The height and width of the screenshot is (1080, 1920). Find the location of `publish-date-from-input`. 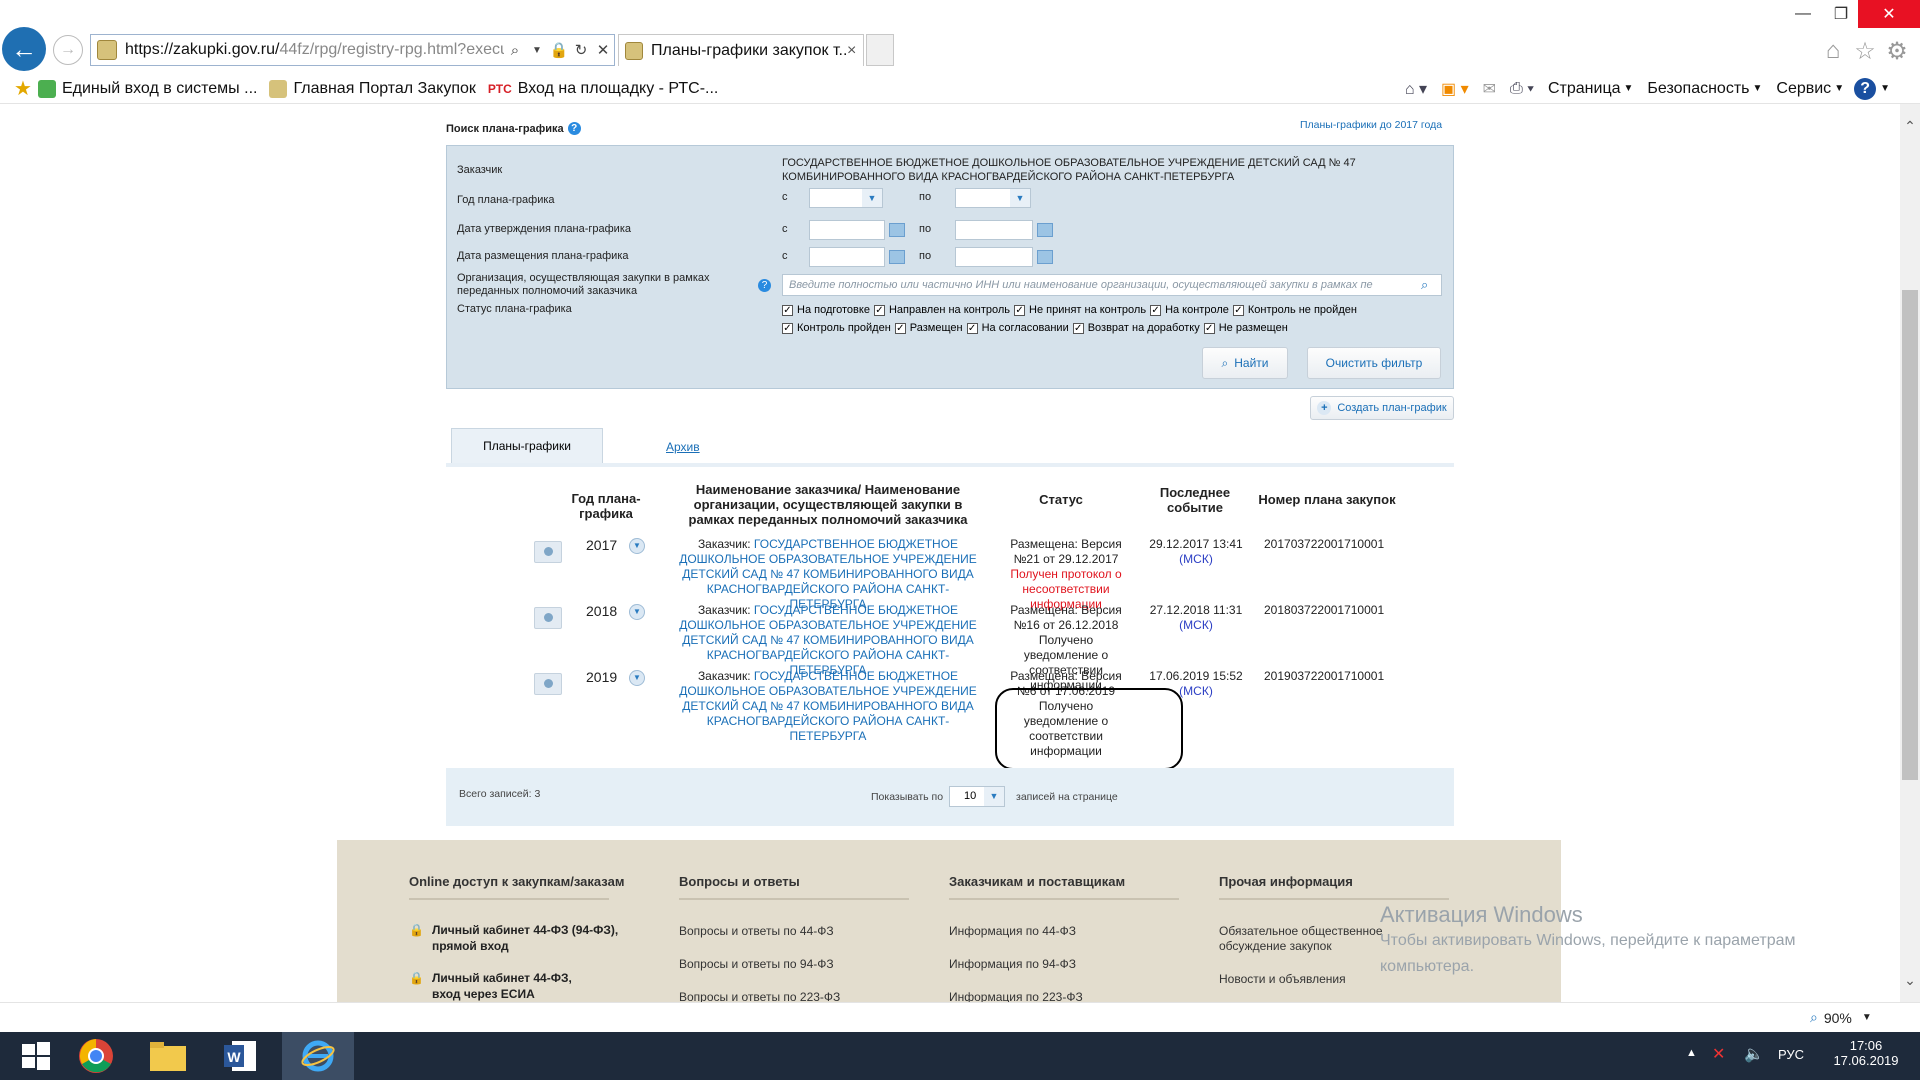

publish-date-from-input is located at coordinates (847, 257).